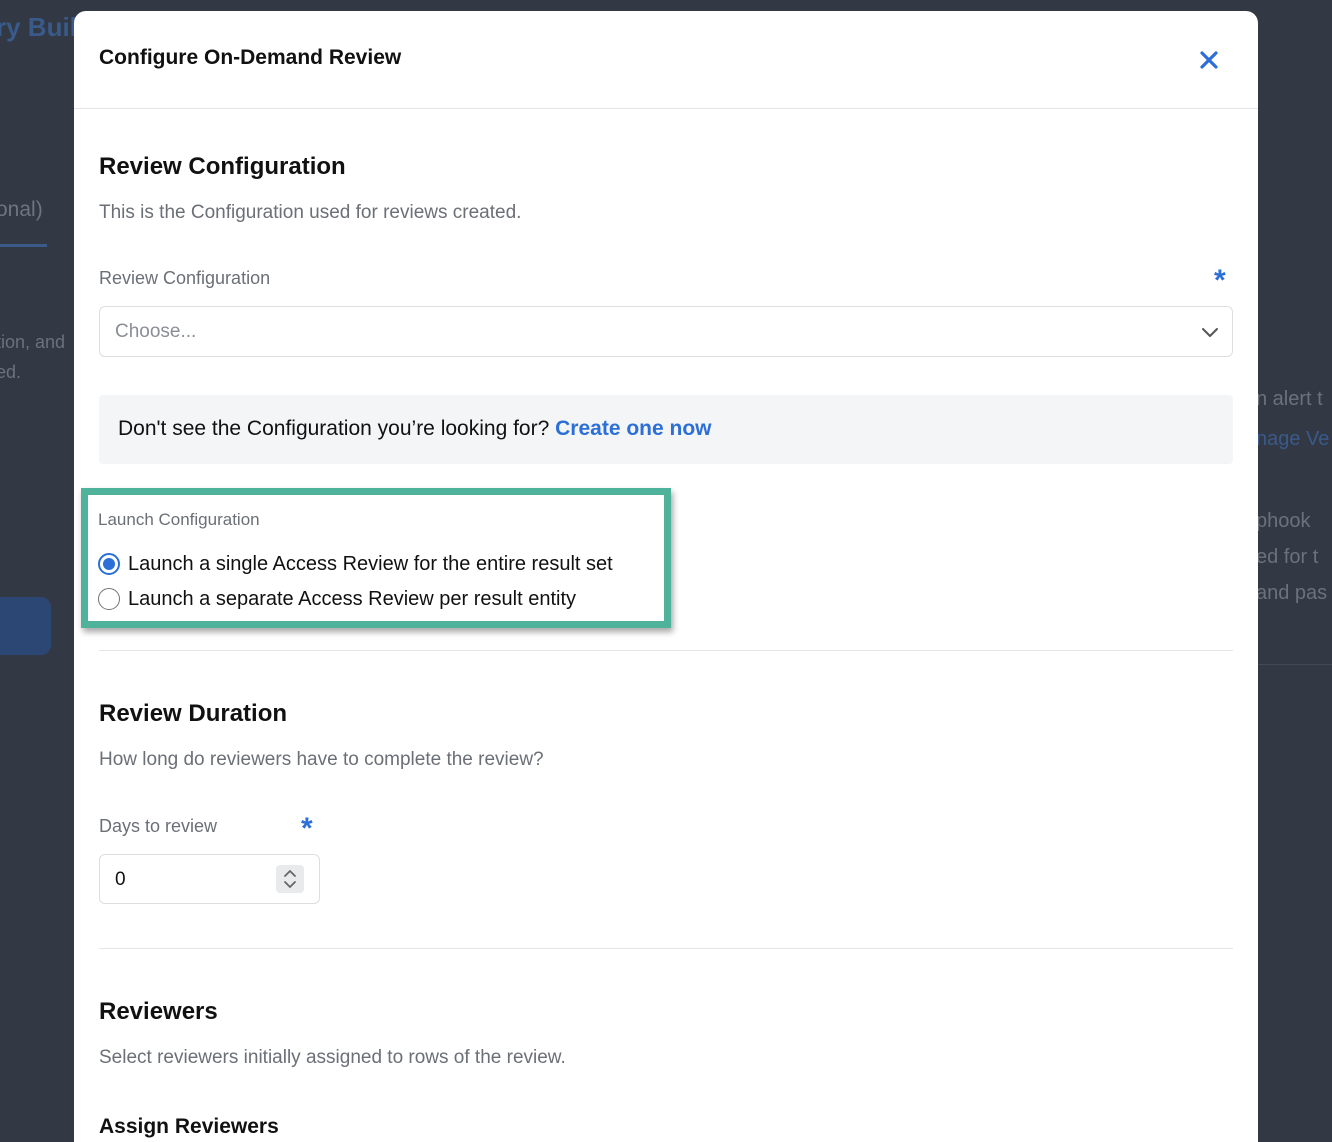 The height and width of the screenshot is (1142, 1332). I want to click on background-text: and pas, so click(1293, 593).